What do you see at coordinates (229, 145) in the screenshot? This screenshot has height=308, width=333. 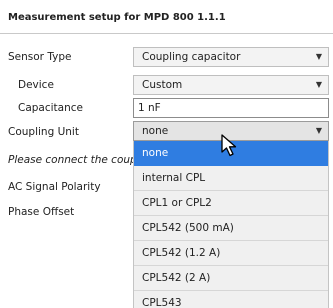 I see `mouse-pointer-icon` at bounding box center [229, 145].